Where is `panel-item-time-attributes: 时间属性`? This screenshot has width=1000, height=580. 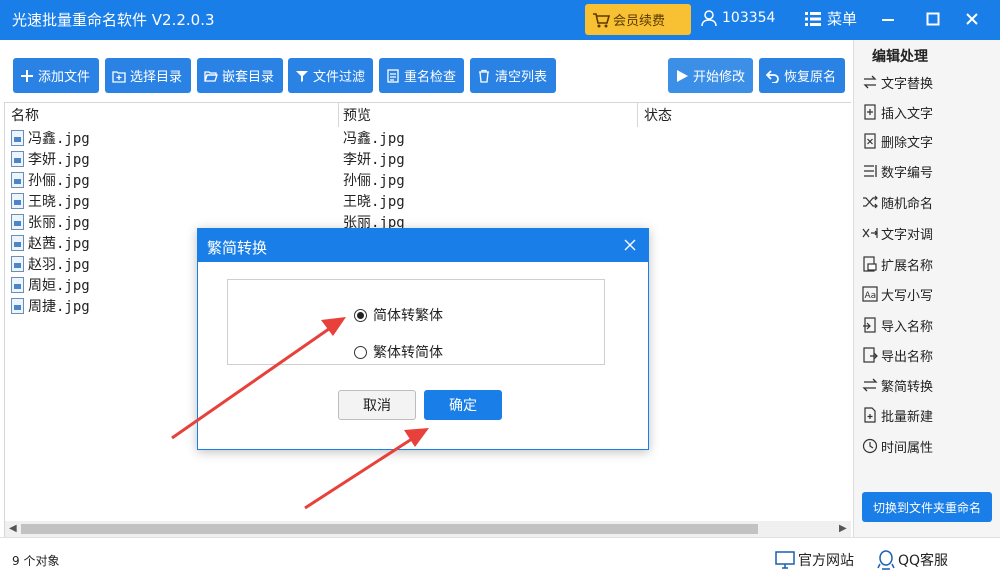
panel-item-time-attributes: 时间属性 is located at coordinates (897, 446).